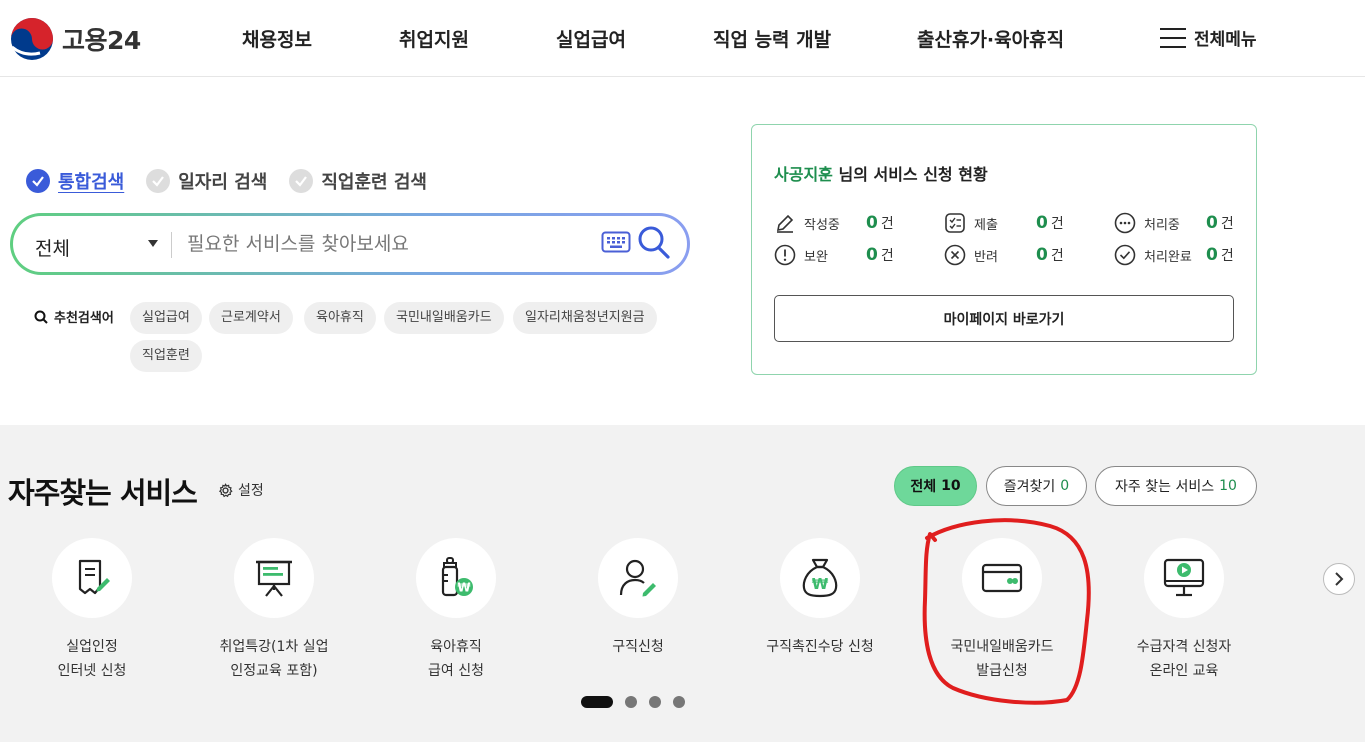 This screenshot has height=742, width=1365. Describe the element at coordinates (803, 174) in the screenshot. I see `user-name: 사공지훈` at that location.